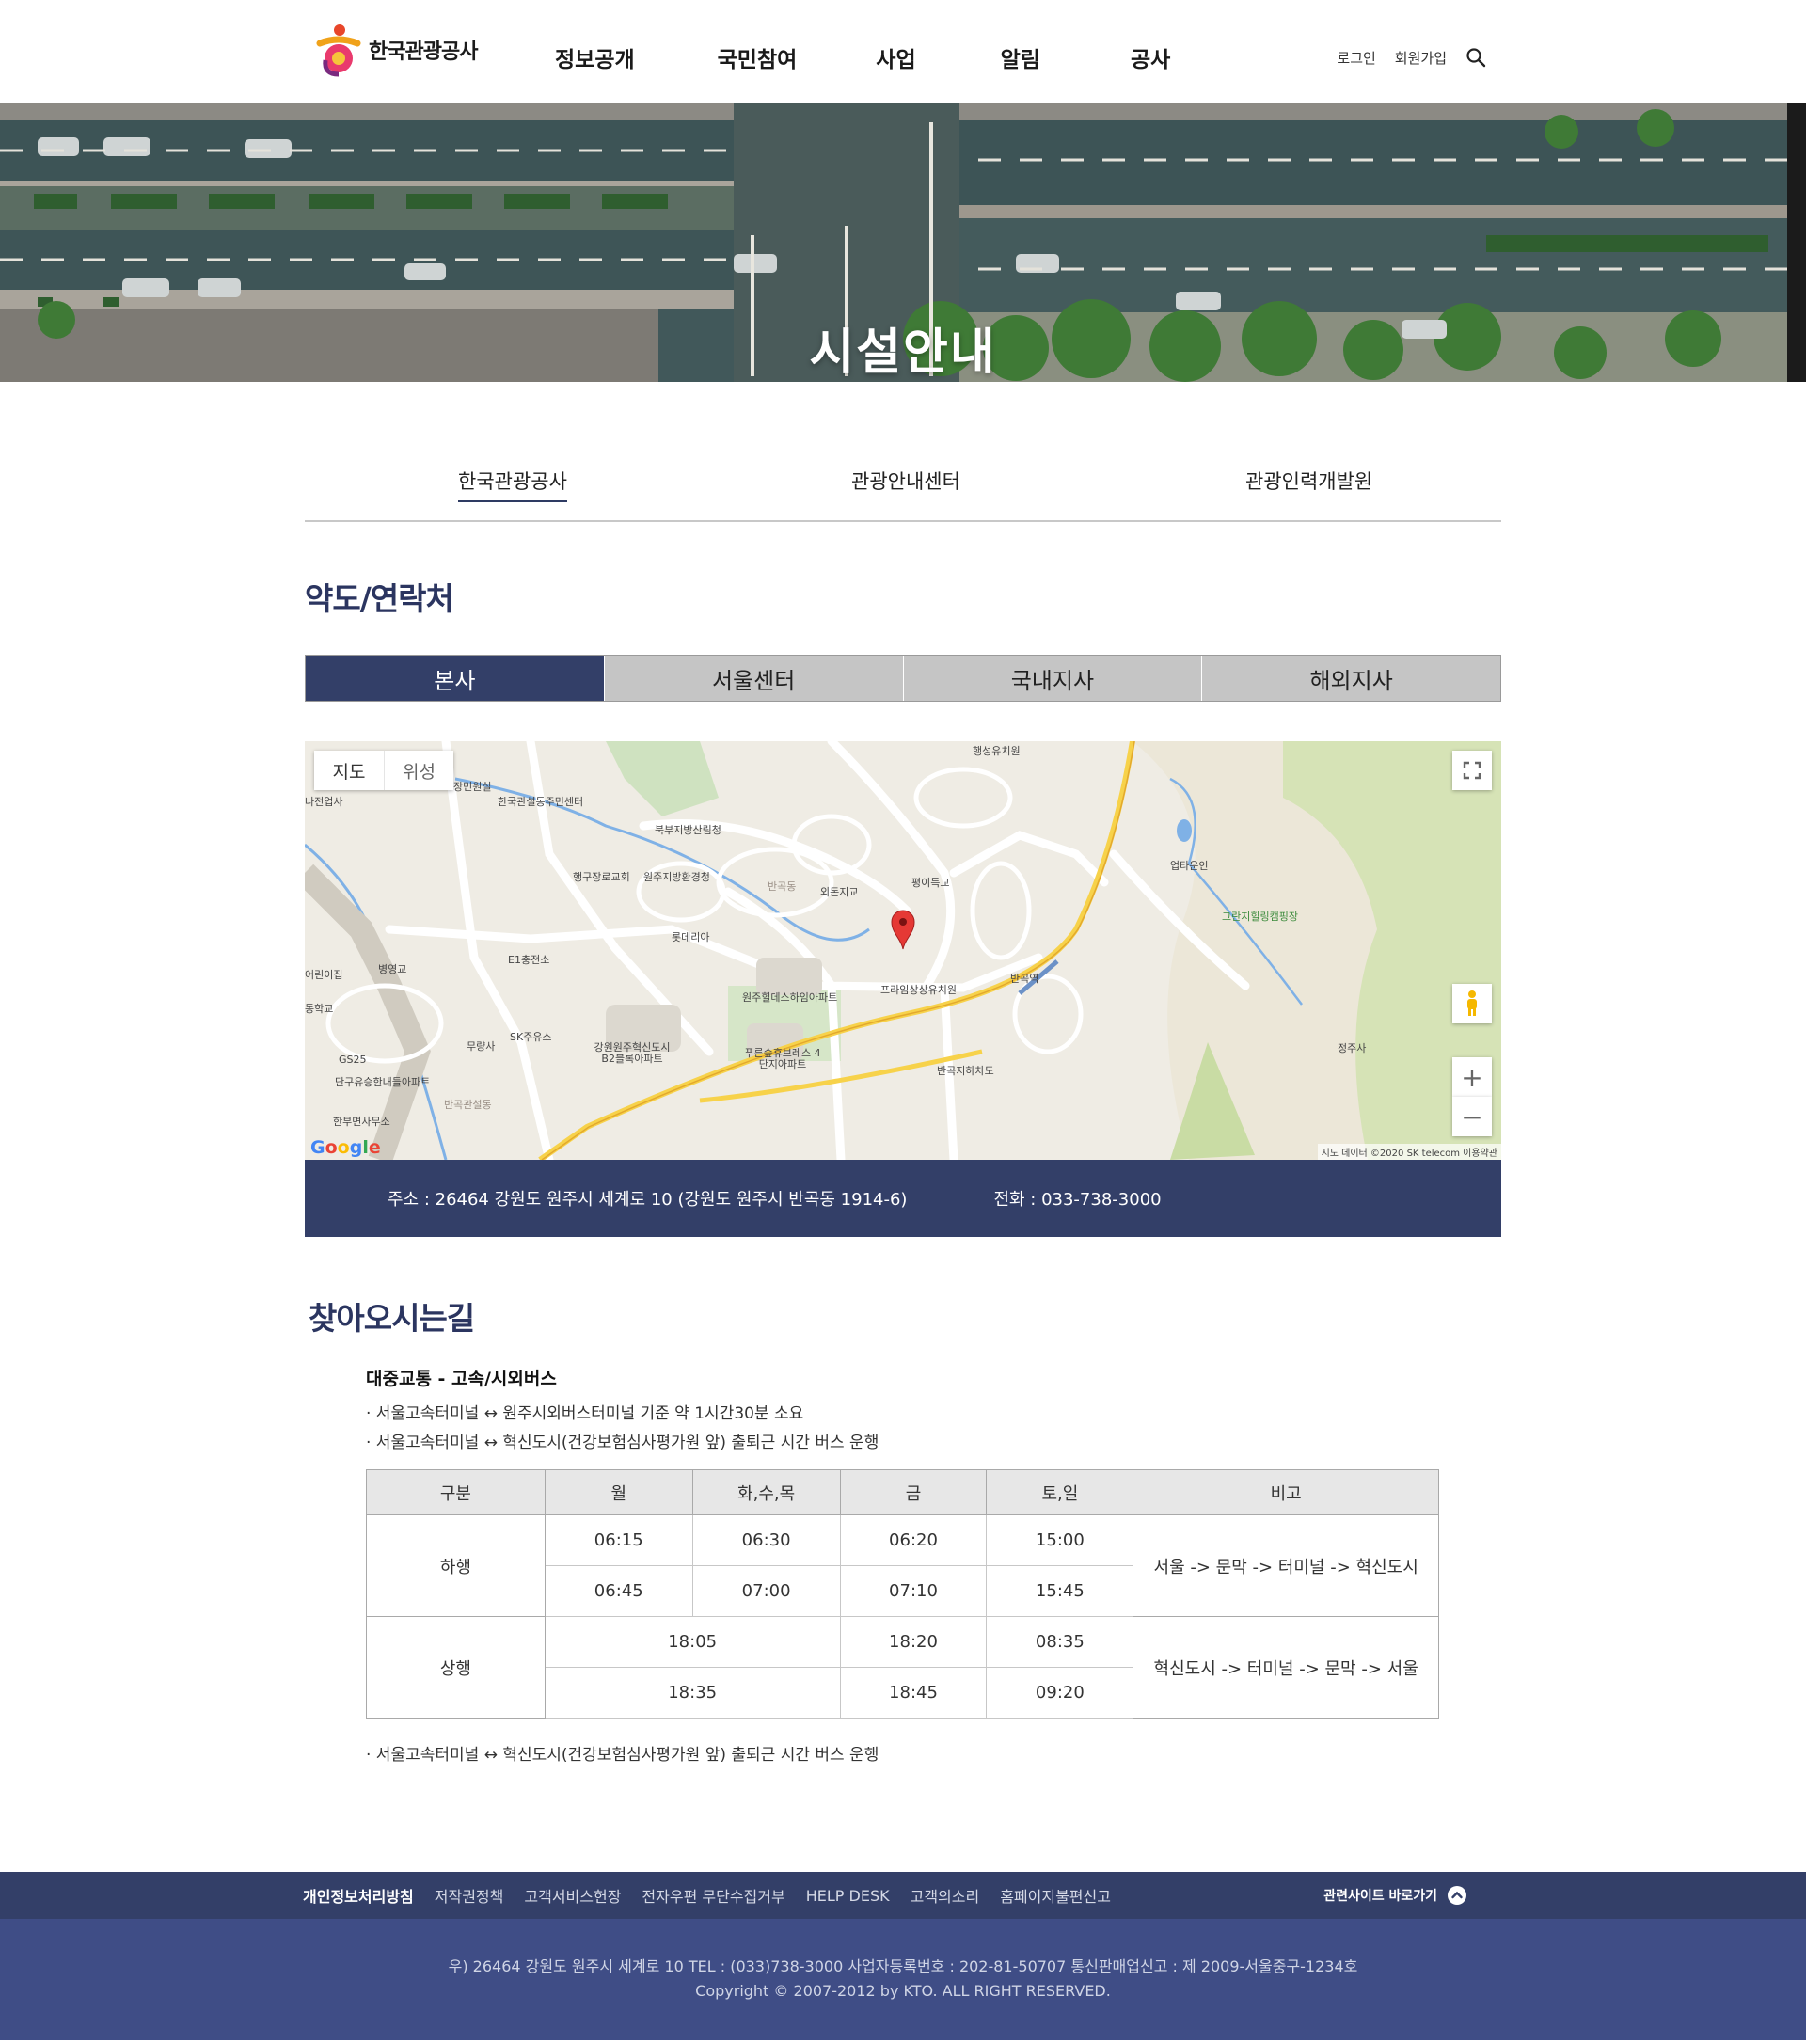  Describe the element at coordinates (1356, 58) in the screenshot. I see `login-link: 로그인` at that location.